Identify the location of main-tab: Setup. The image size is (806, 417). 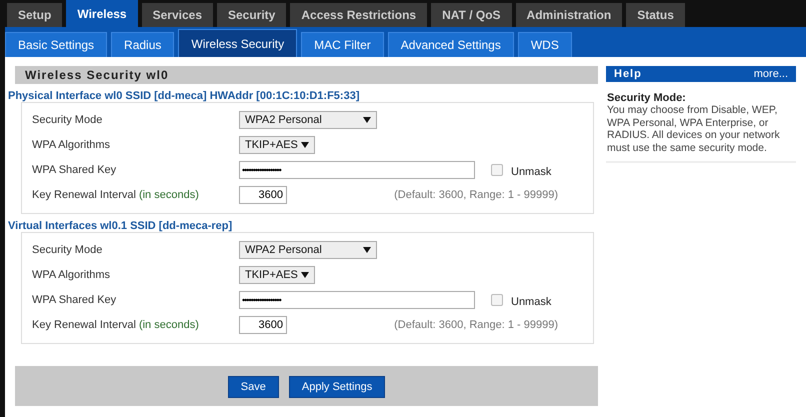
(34, 15).